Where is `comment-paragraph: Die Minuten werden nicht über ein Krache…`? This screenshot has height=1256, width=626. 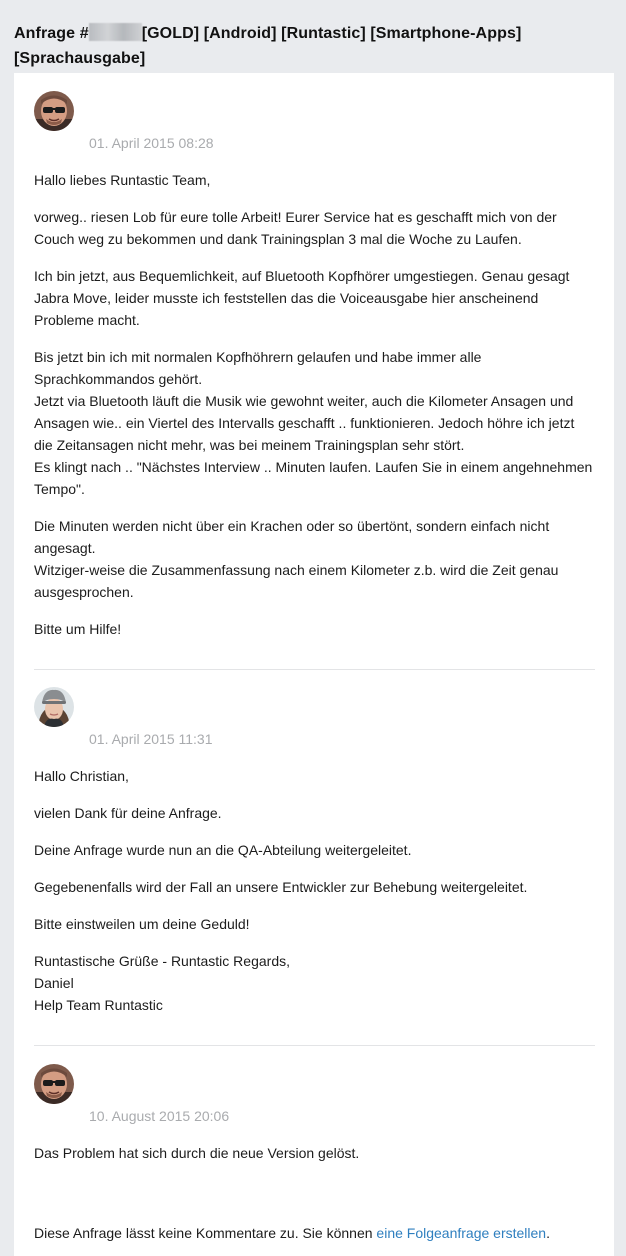
comment-paragraph: Die Minuten werden nicht über ein Krache… is located at coordinates (296, 559).